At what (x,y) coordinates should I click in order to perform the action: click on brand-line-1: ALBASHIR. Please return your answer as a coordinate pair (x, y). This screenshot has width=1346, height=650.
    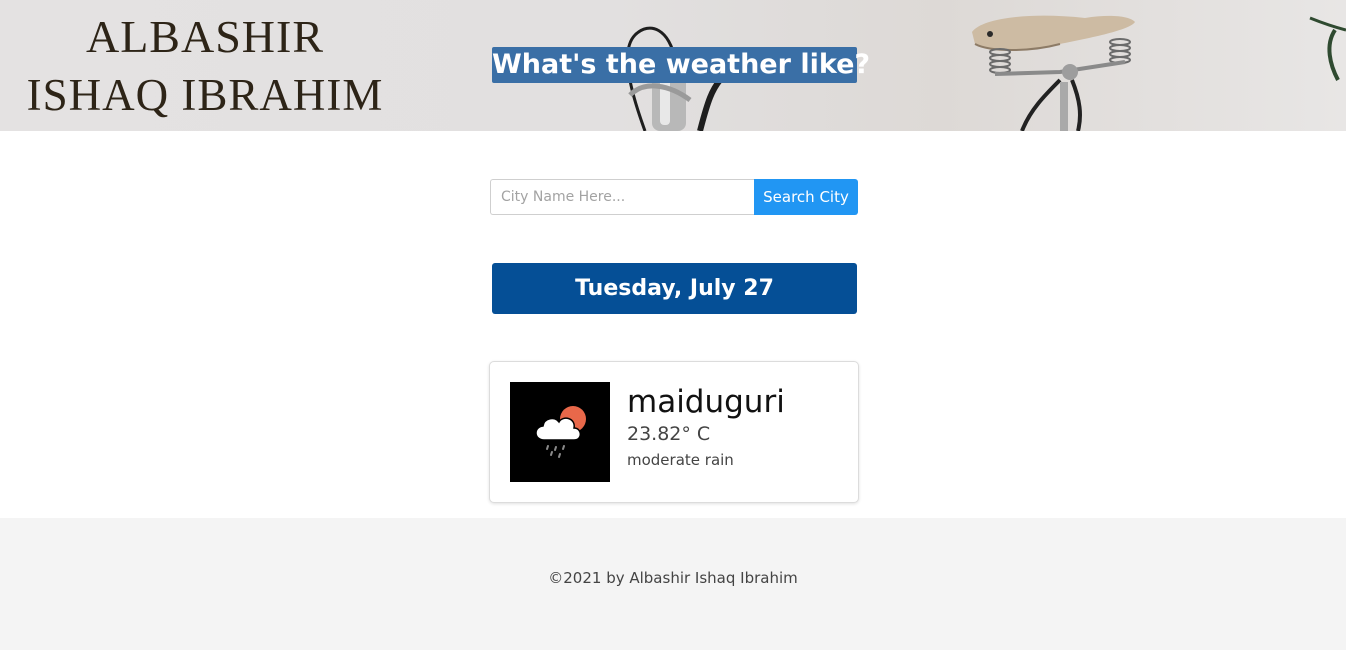
    Looking at the image, I should click on (205, 36).